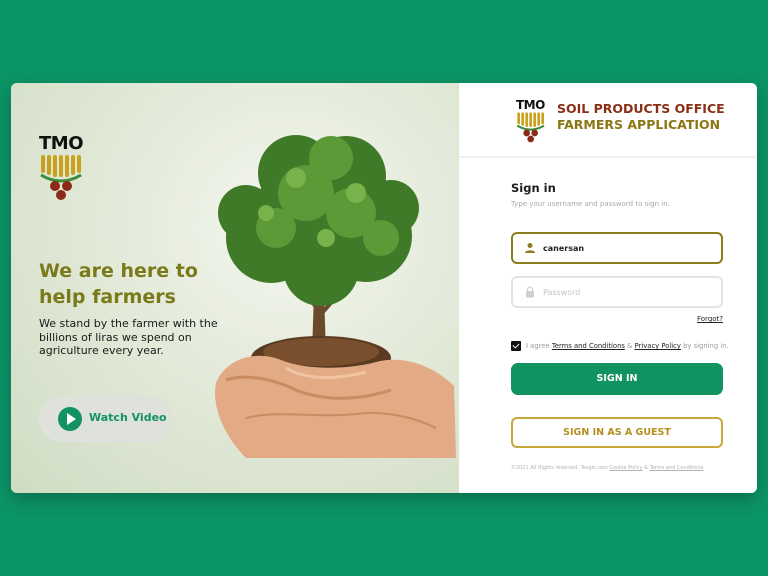 Image resolution: width=768 pixels, height=576 pixels. What do you see at coordinates (639, 124) in the screenshot?
I see `app-title-line2: FARMERS APPLICATION` at bounding box center [639, 124].